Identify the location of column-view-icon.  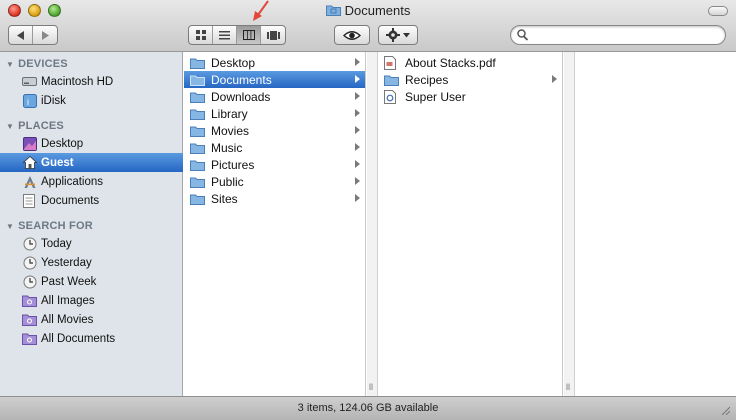
(248, 35).